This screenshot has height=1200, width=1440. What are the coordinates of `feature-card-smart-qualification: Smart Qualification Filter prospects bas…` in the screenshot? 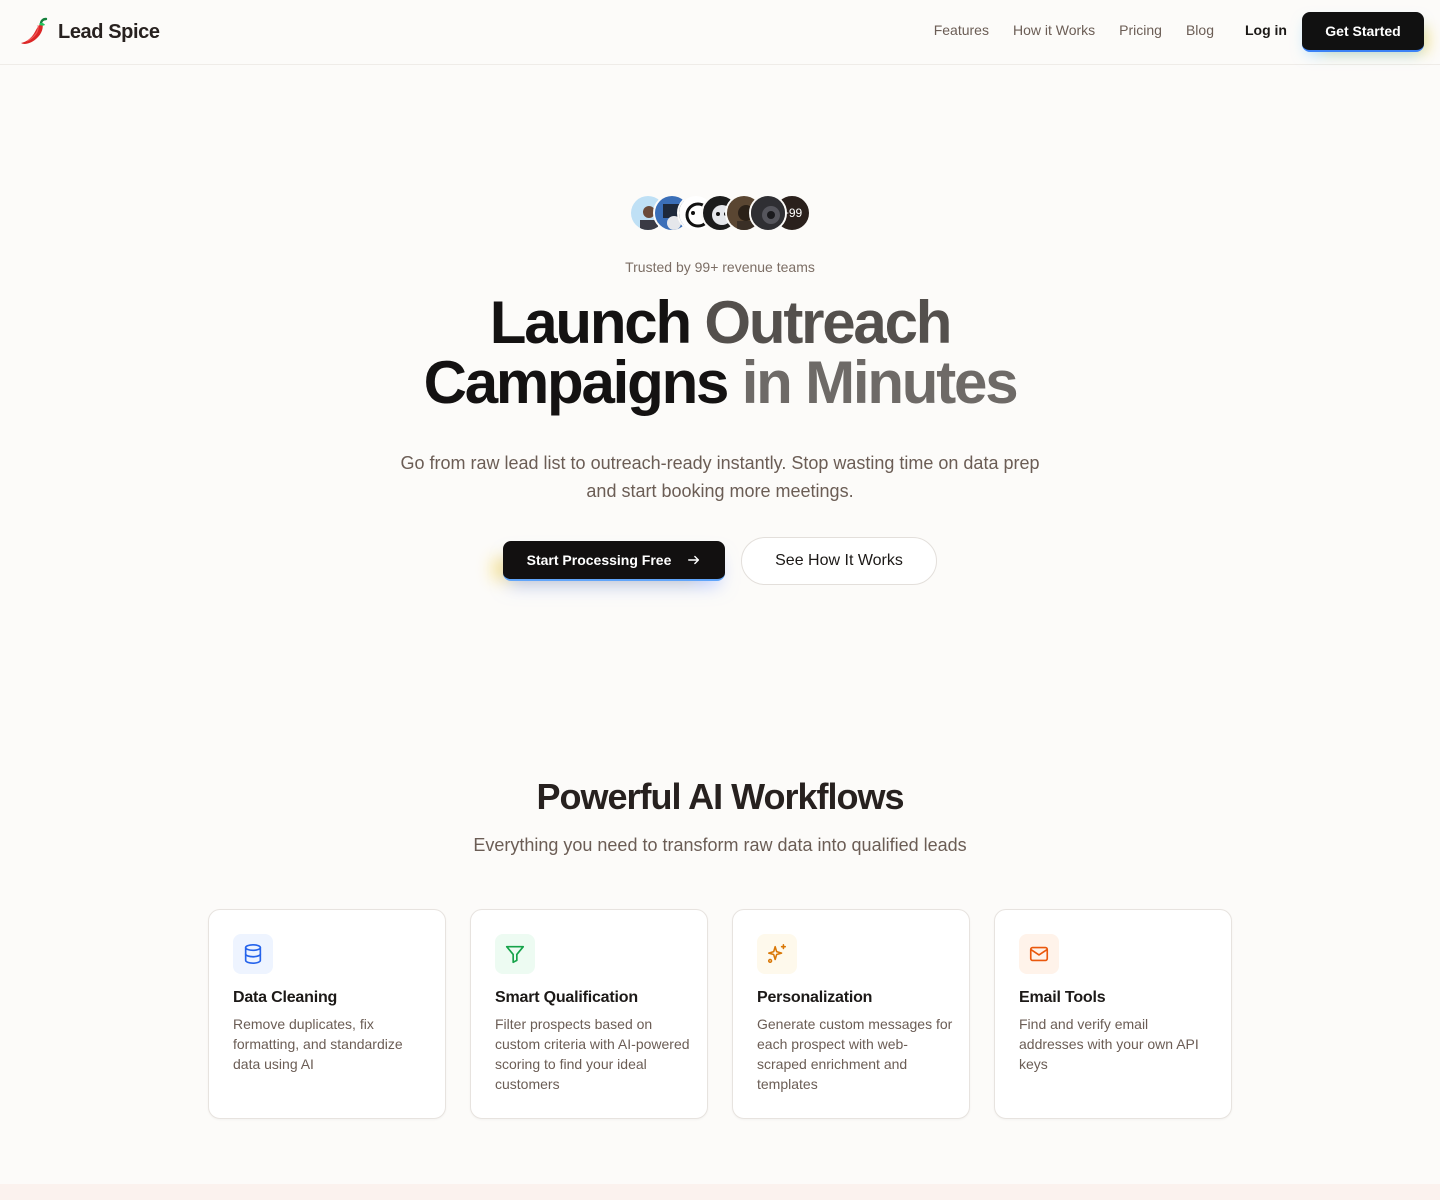 It's located at (589, 1014).